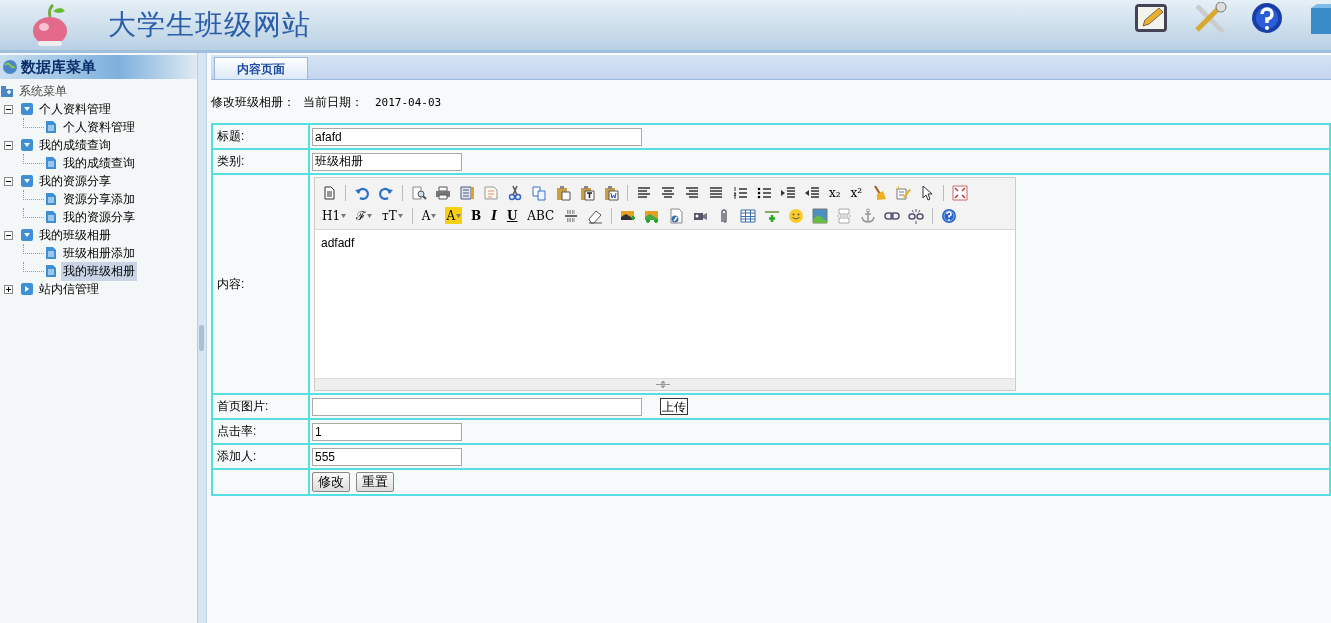  What do you see at coordinates (387, 456) in the screenshot?
I see `text-field: 555` at bounding box center [387, 456].